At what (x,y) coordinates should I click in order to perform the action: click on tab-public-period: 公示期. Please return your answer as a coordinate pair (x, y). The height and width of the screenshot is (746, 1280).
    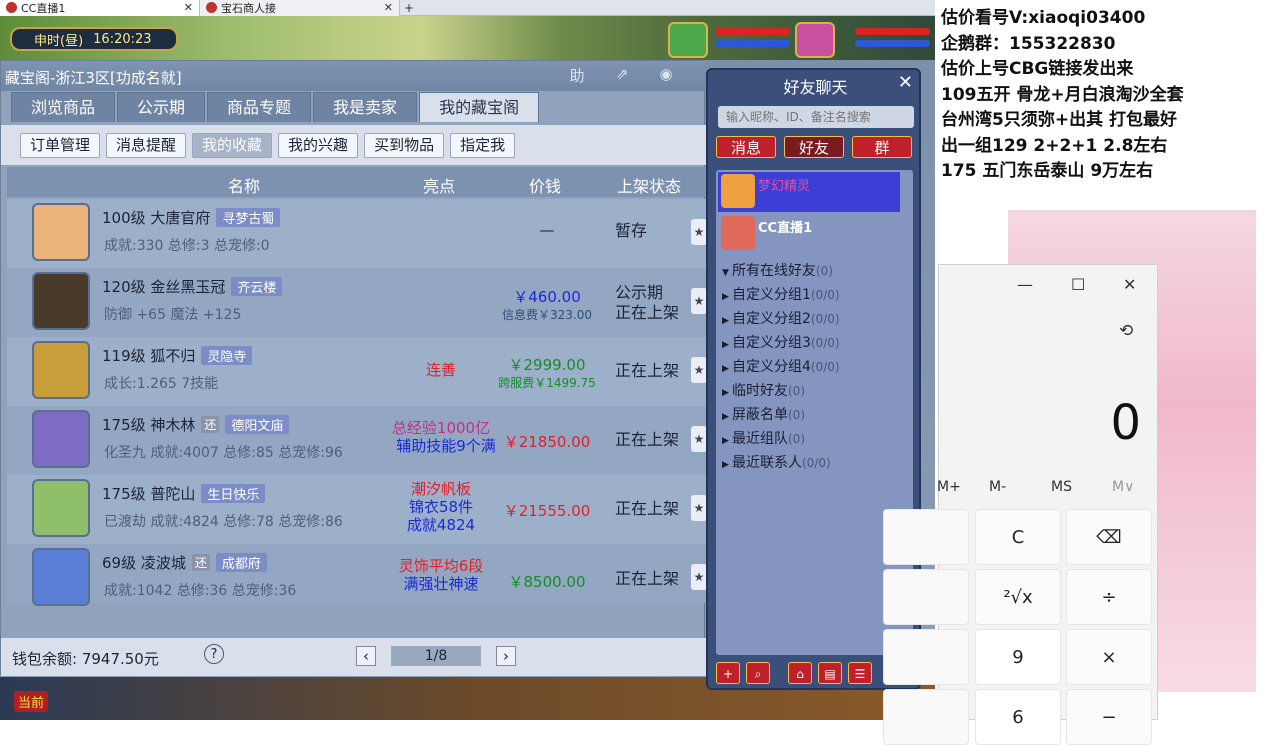
    Looking at the image, I should click on (161, 107).